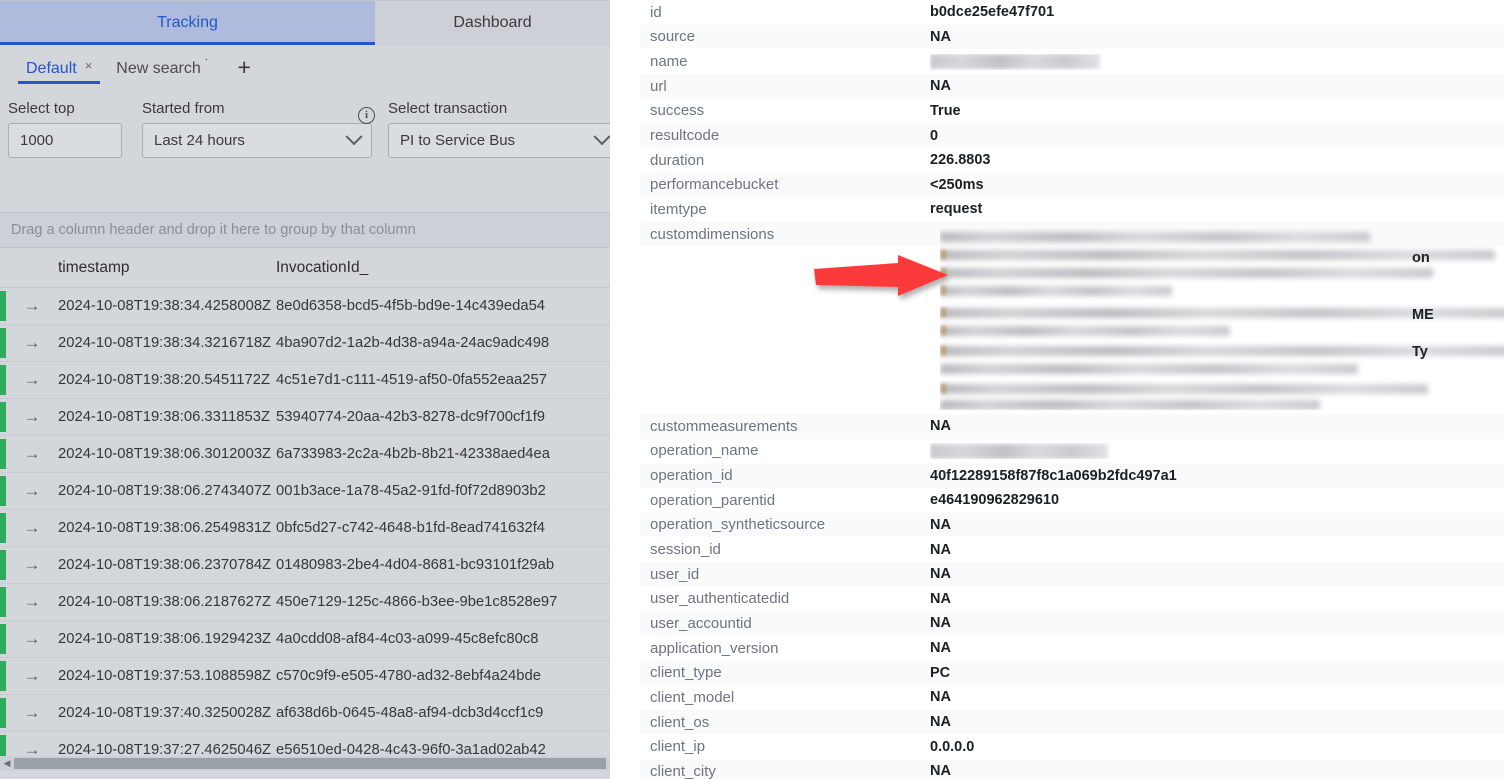  I want to click on add-tab-button: +, so click(243, 67).